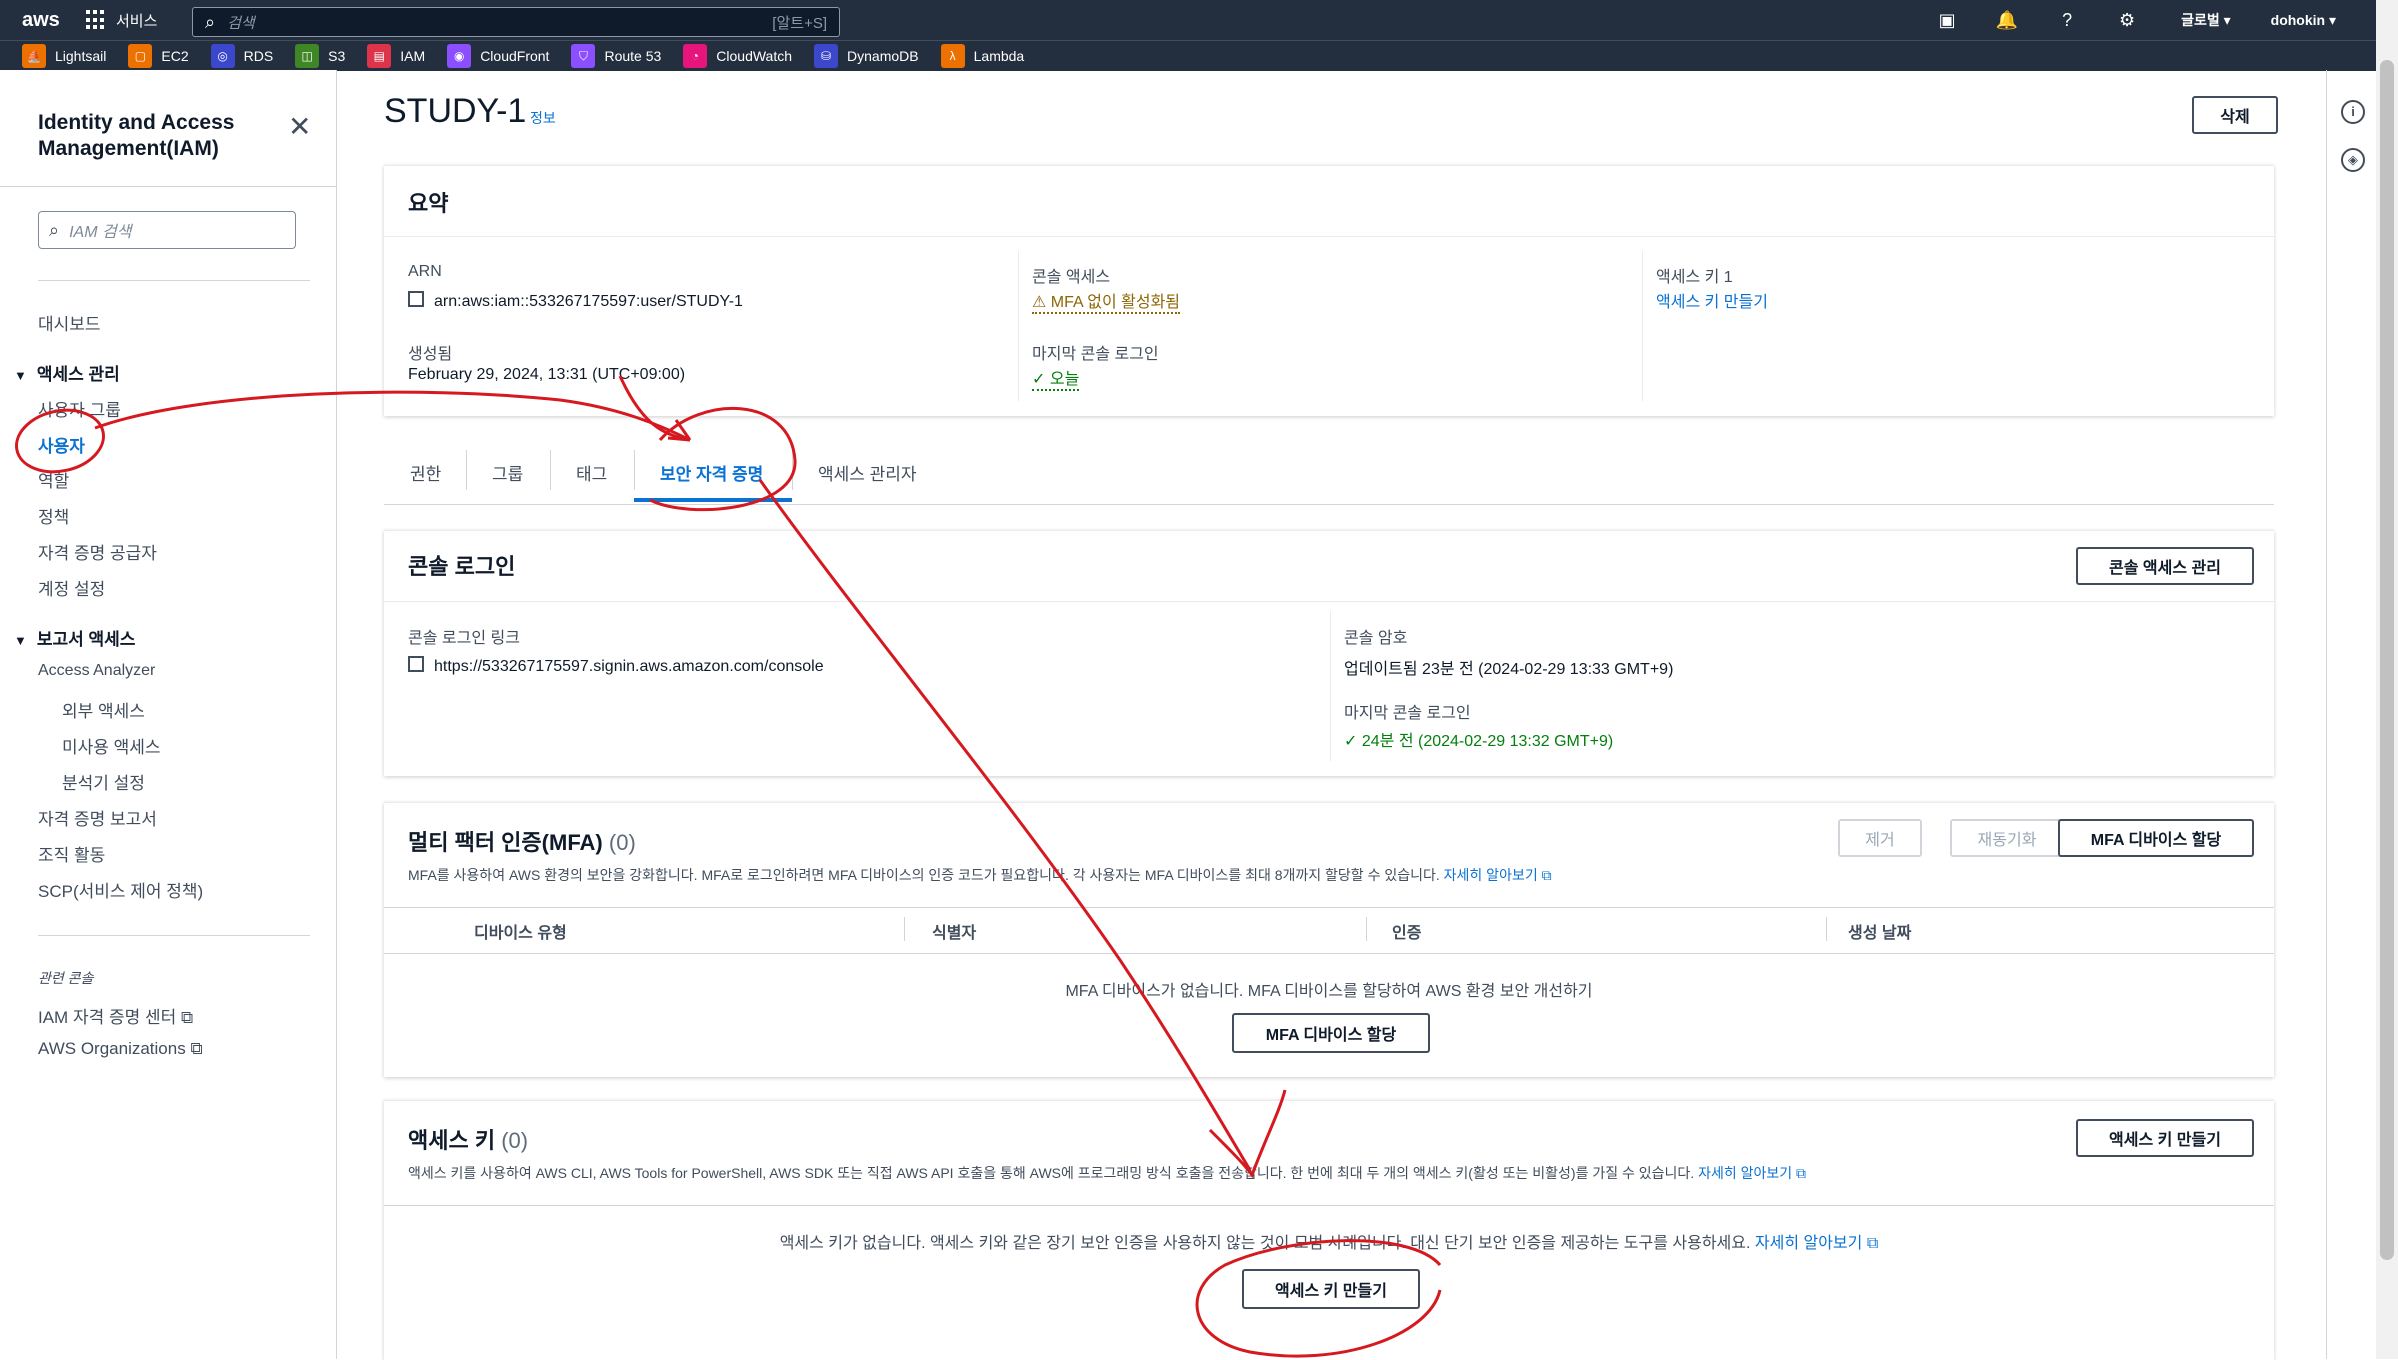 The image size is (2398, 1360). What do you see at coordinates (97, 551) in the screenshot?
I see `sidebar-item-identity-providers: 자격 증명 공급자` at bounding box center [97, 551].